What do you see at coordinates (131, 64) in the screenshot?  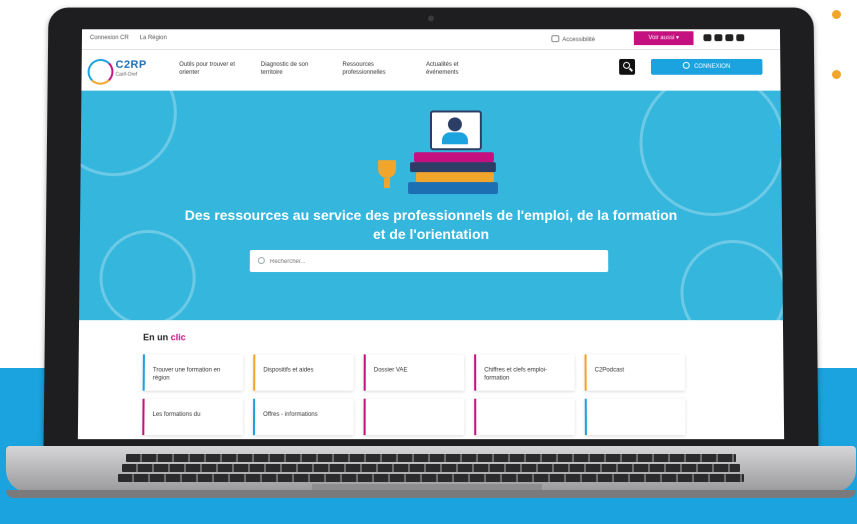 I see `logo-name: C2RP` at bounding box center [131, 64].